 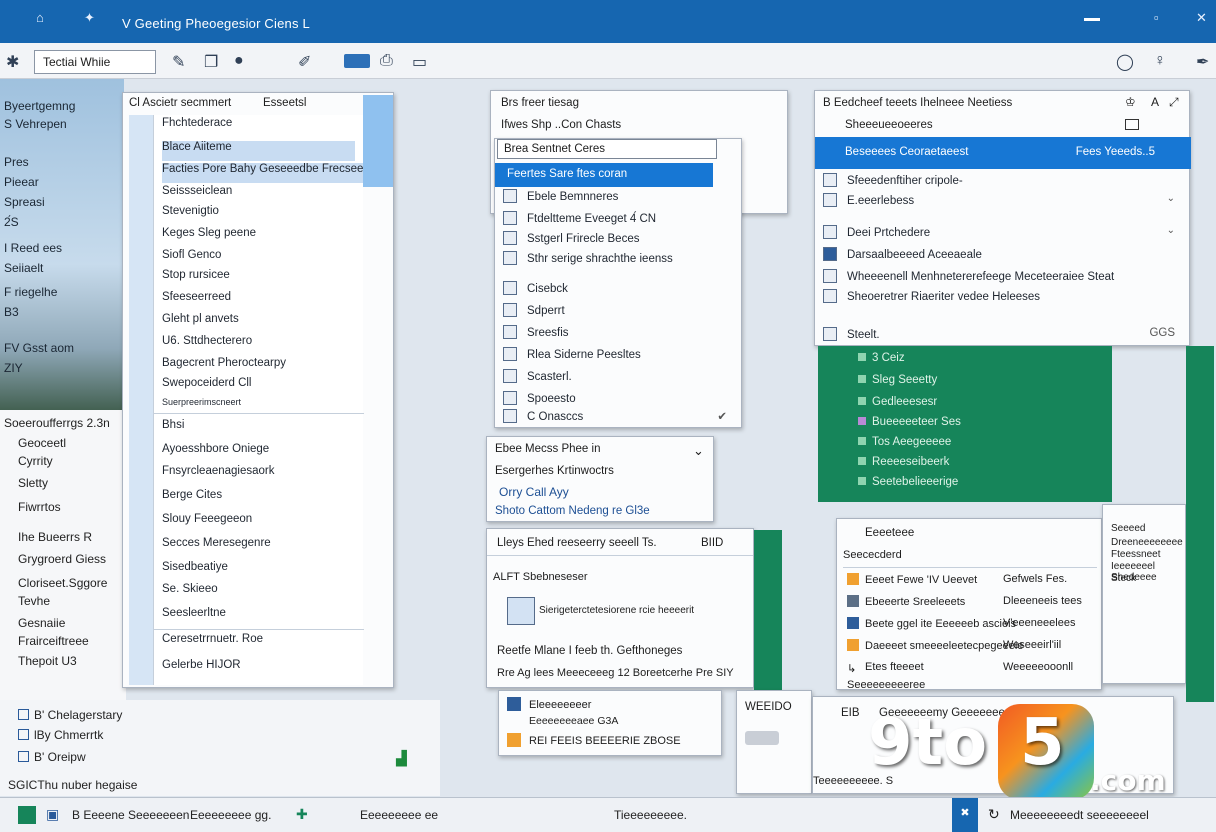 What do you see at coordinates (1125, 62) in the screenshot?
I see `help-icon: ◯` at bounding box center [1125, 62].